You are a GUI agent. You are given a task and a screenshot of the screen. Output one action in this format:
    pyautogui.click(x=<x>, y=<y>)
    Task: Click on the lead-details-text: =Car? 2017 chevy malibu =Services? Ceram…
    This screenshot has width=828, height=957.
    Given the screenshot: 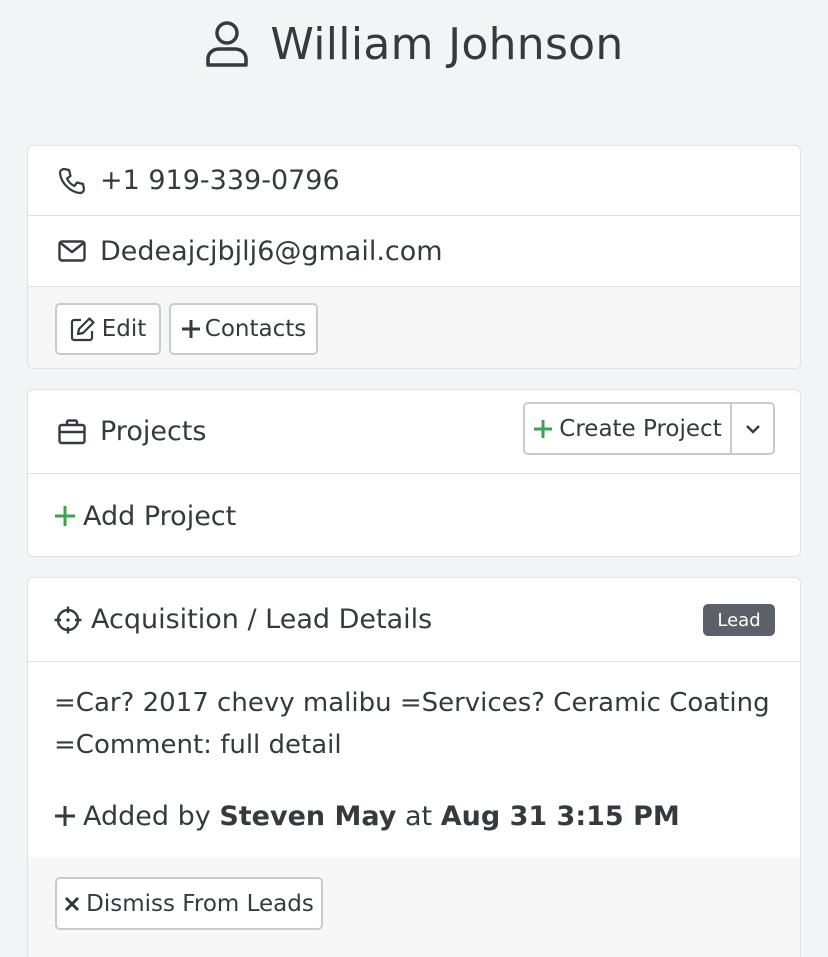 What is the action you would take?
    pyautogui.click(x=414, y=724)
    